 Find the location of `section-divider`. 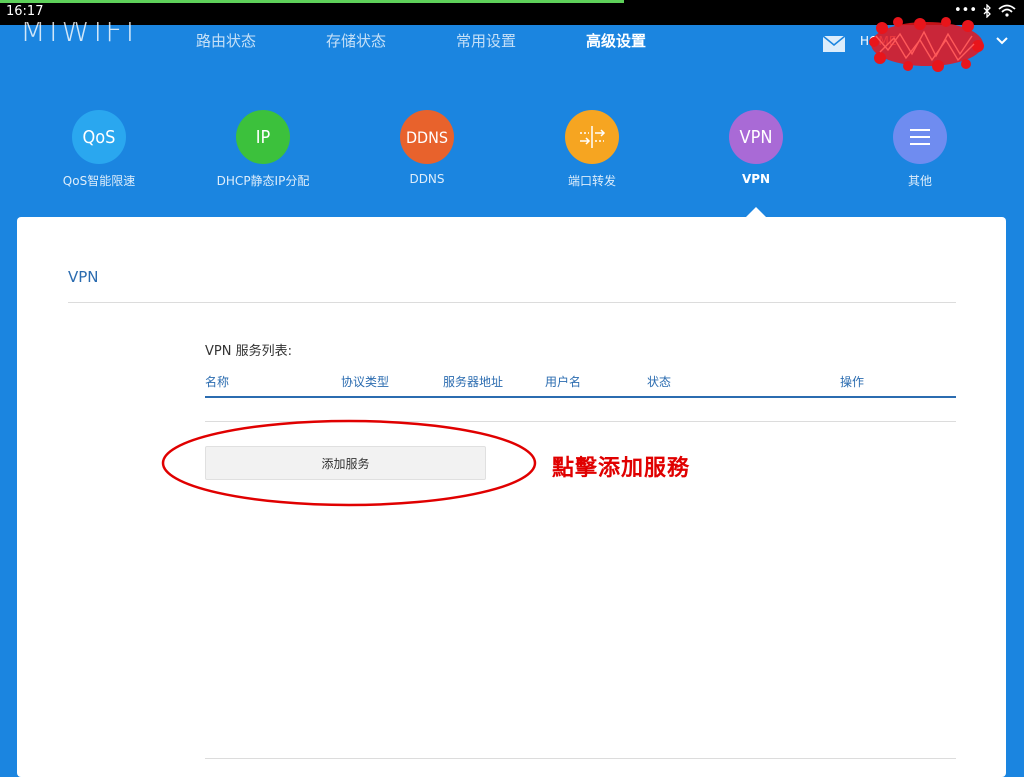

section-divider is located at coordinates (512, 302).